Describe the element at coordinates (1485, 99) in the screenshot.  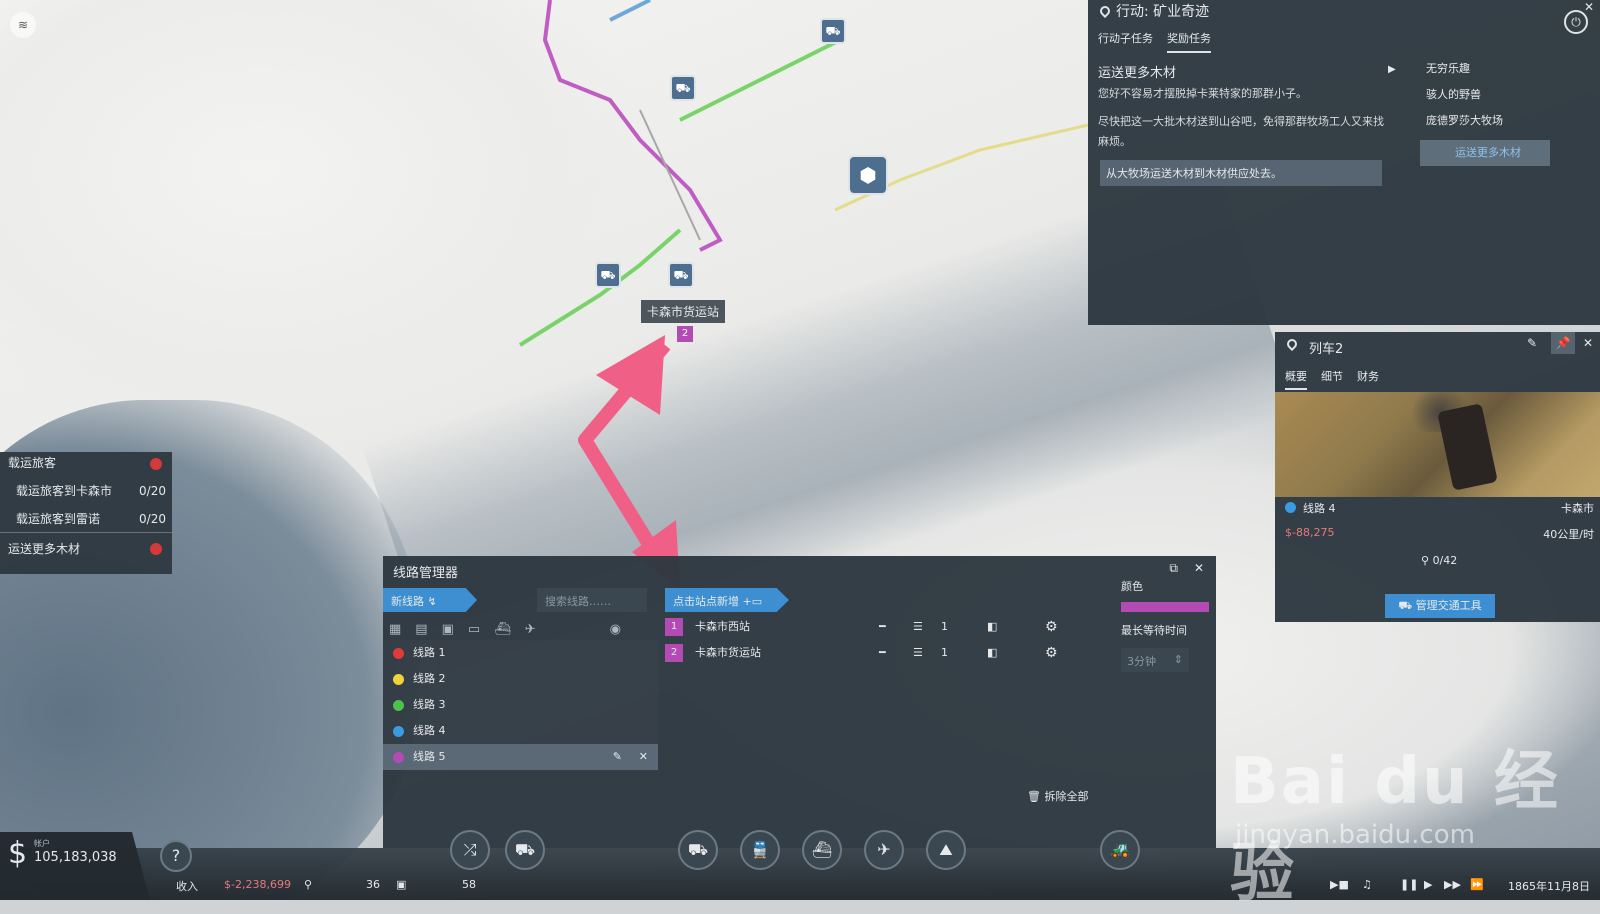
I see `quest-list-item: 骇人的野兽` at that location.